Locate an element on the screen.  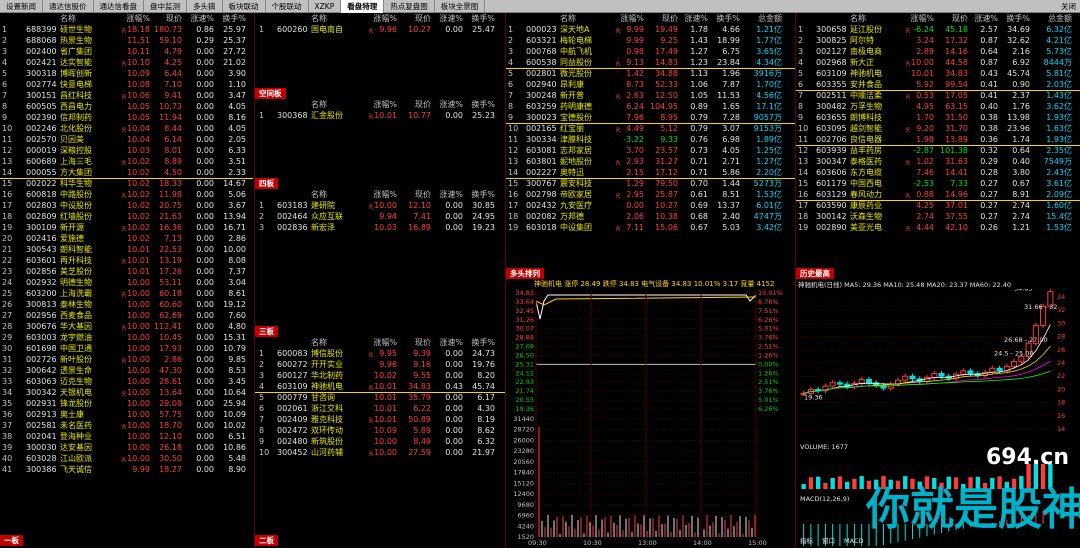
table-row: 15 002022 科华生物 10.02 18.33 0.00 14.67 is located at coordinates (126, 183).